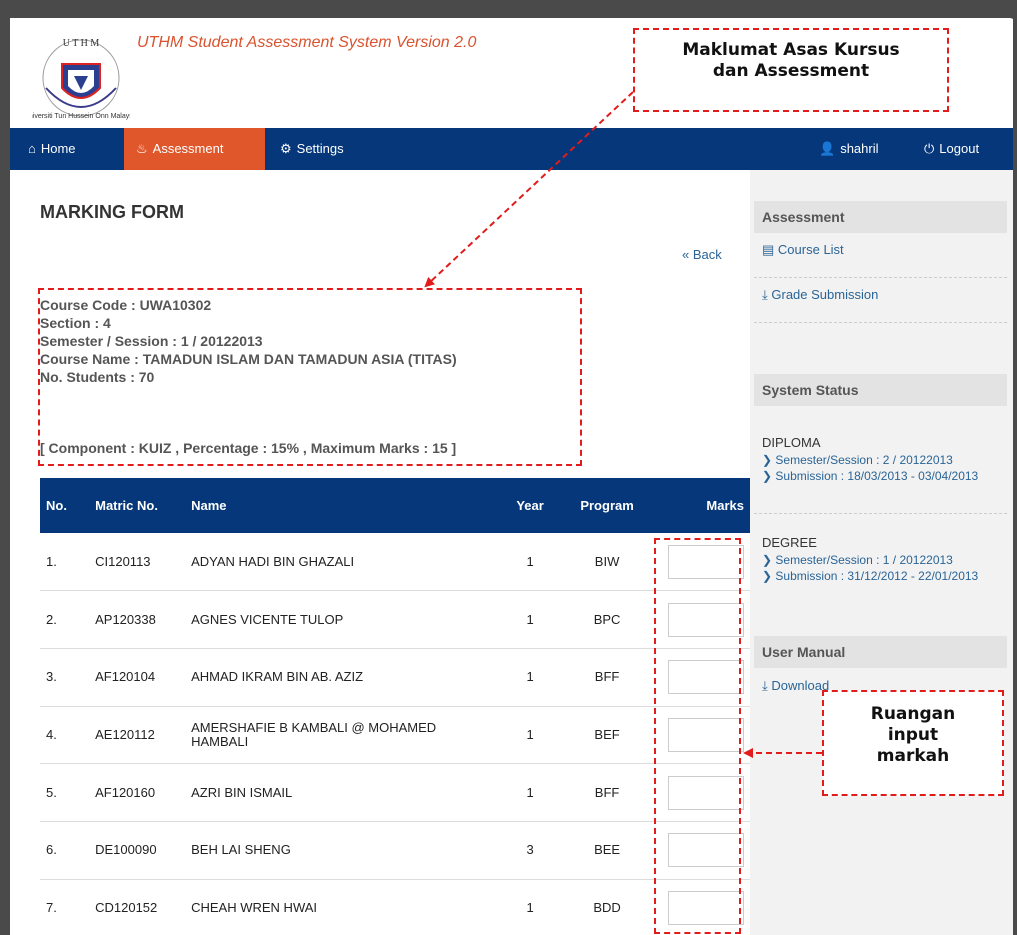  I want to click on diploma-submission: ❯ Submission : 18/03/2013 - 03/04/2013, so click(870, 476).